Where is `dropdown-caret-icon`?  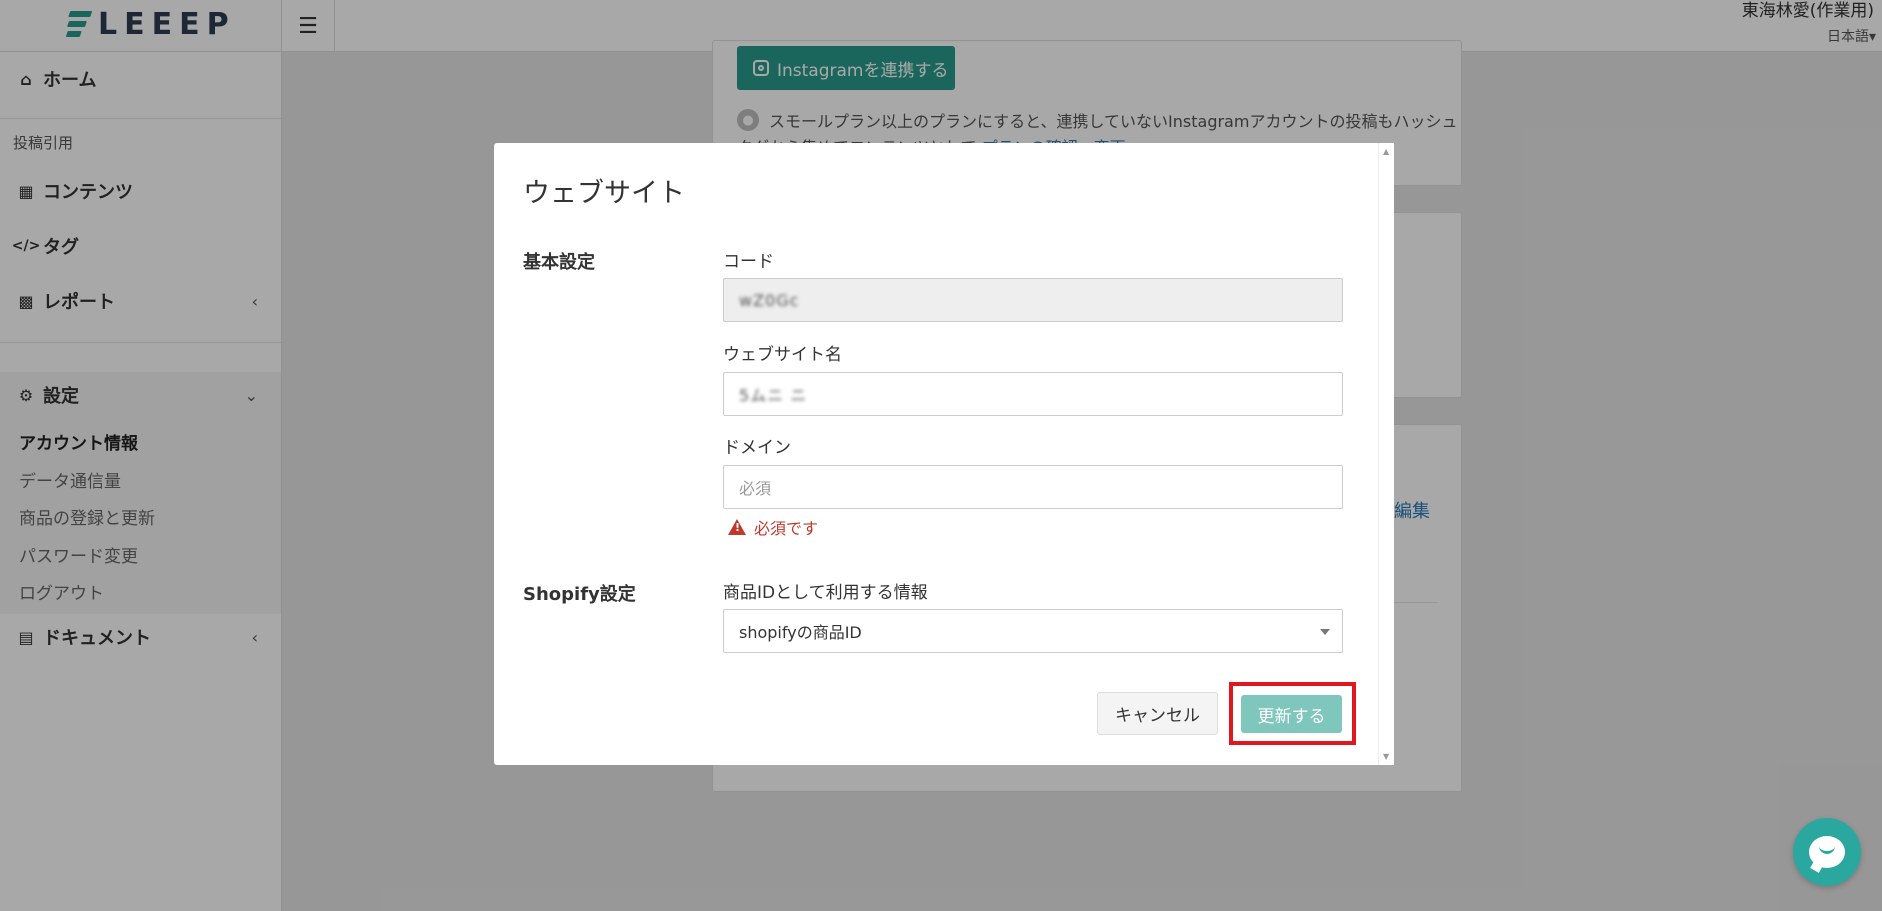 dropdown-caret-icon is located at coordinates (1325, 632).